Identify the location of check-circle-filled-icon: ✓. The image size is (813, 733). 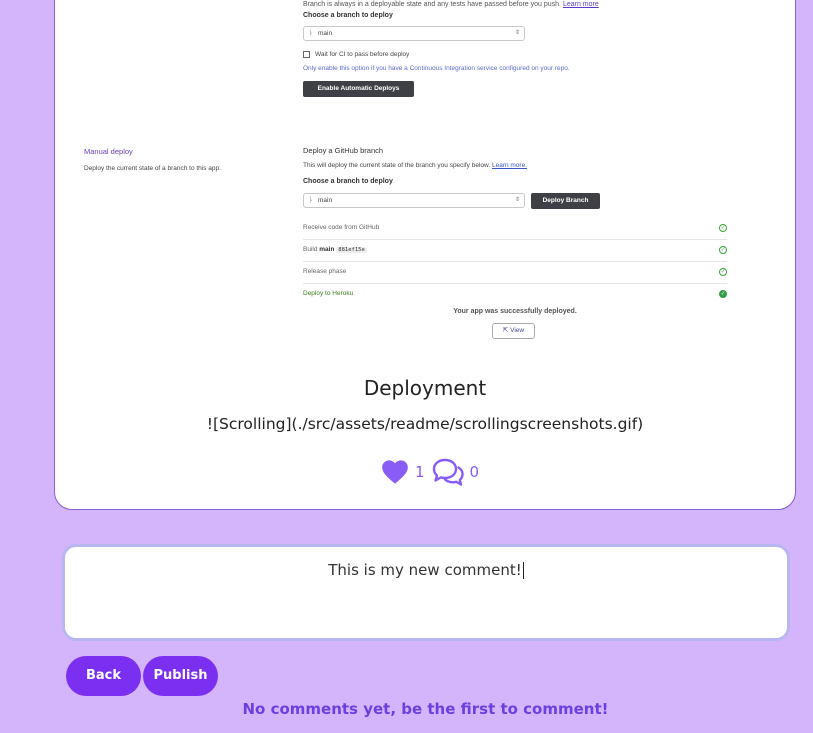
(723, 294).